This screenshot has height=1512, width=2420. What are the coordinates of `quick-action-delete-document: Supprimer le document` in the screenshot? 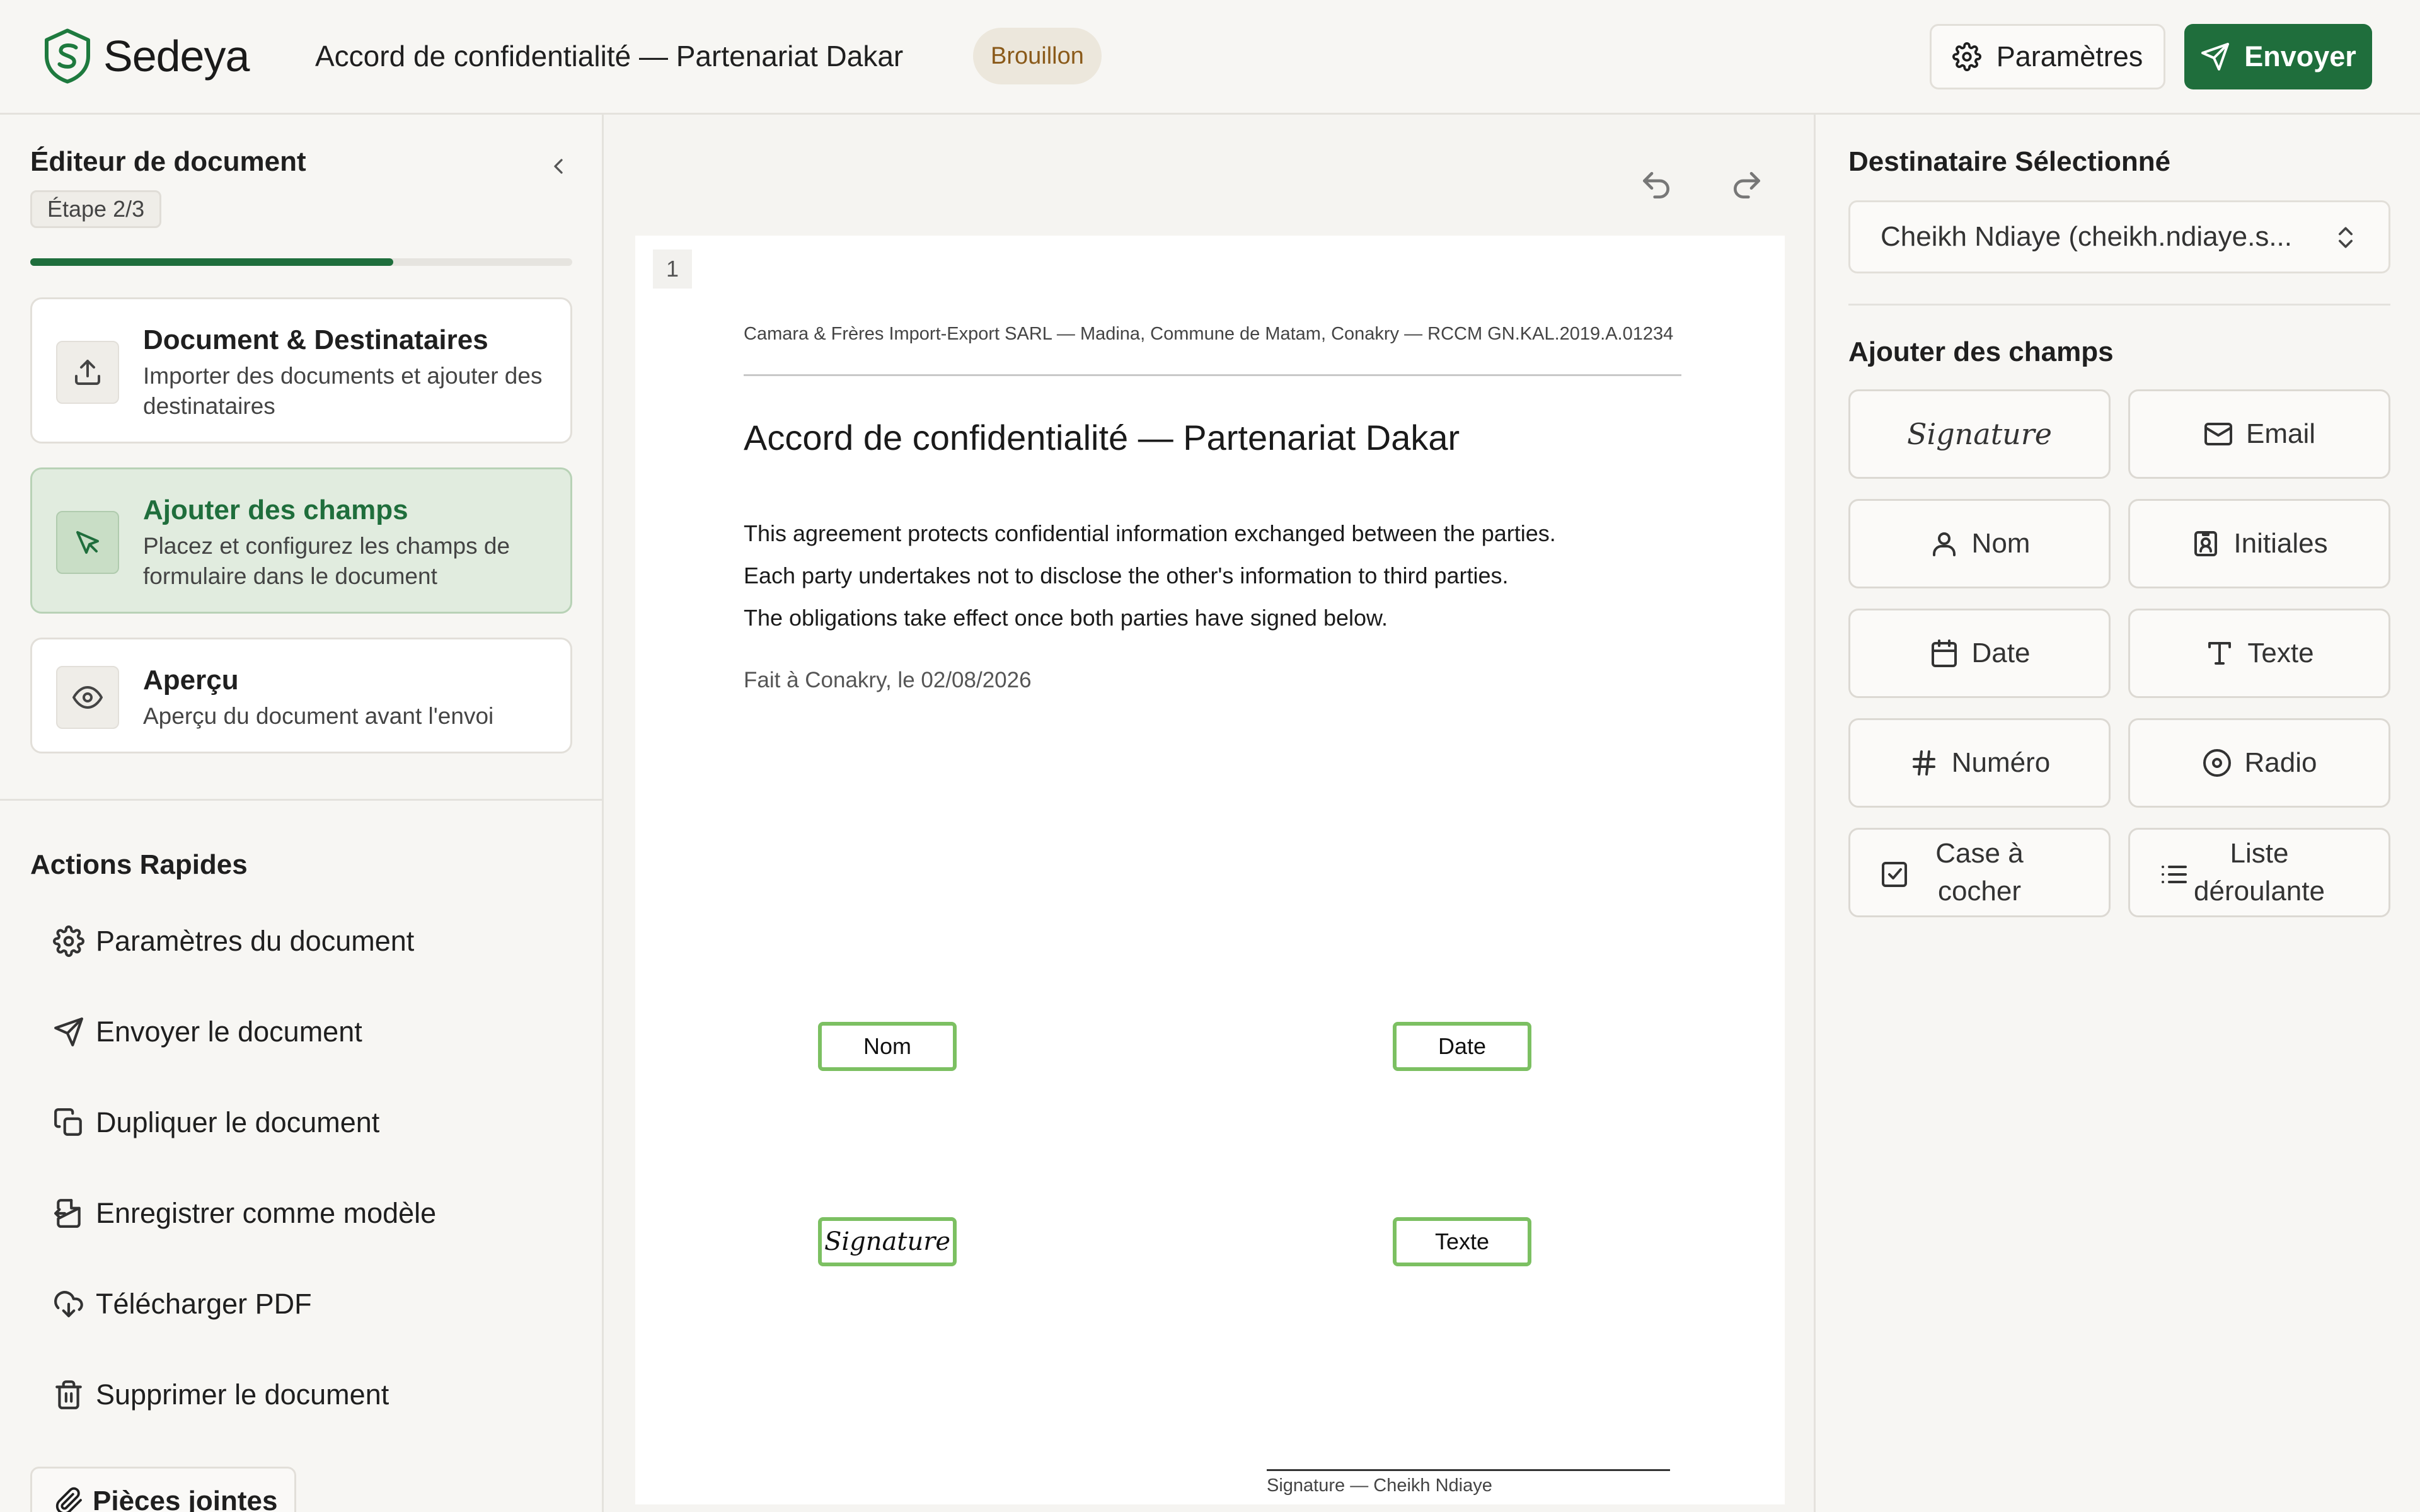 It's located at (301, 1394).